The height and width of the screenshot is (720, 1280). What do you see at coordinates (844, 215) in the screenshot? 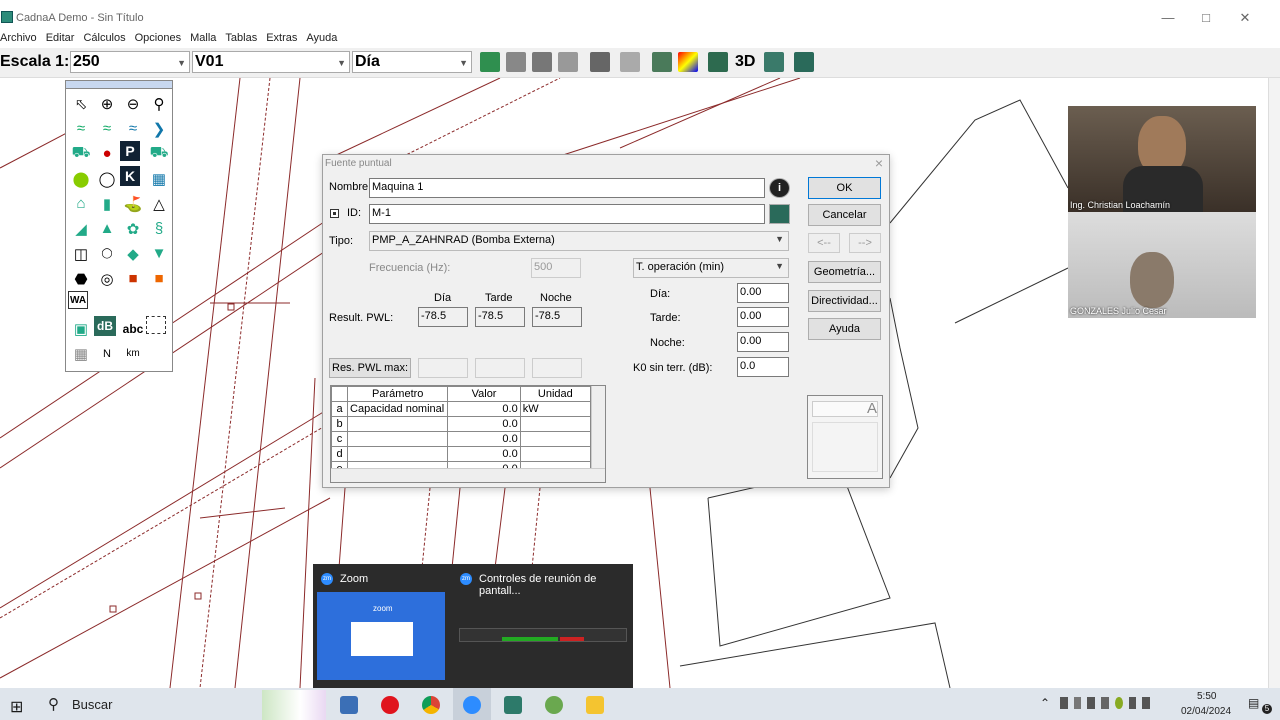
I see `cancel-button: Cancelar` at bounding box center [844, 215].